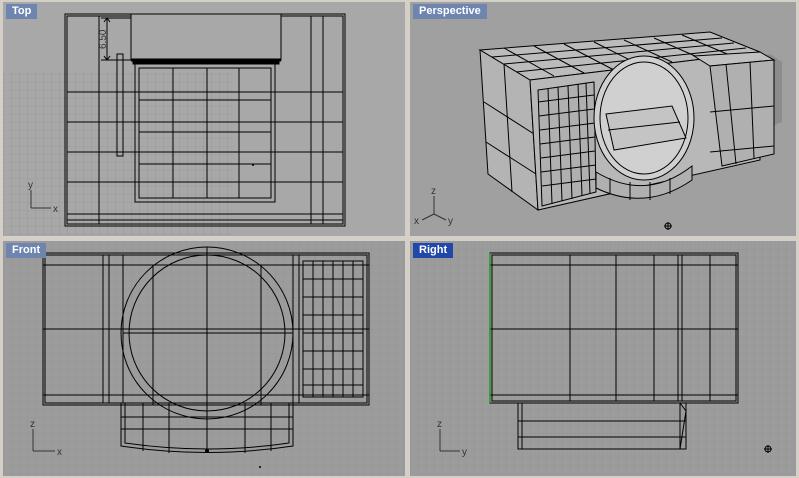 Image resolution: width=799 pixels, height=478 pixels. What do you see at coordinates (26, 250) in the screenshot?
I see `front-viewport-title: Front` at bounding box center [26, 250].